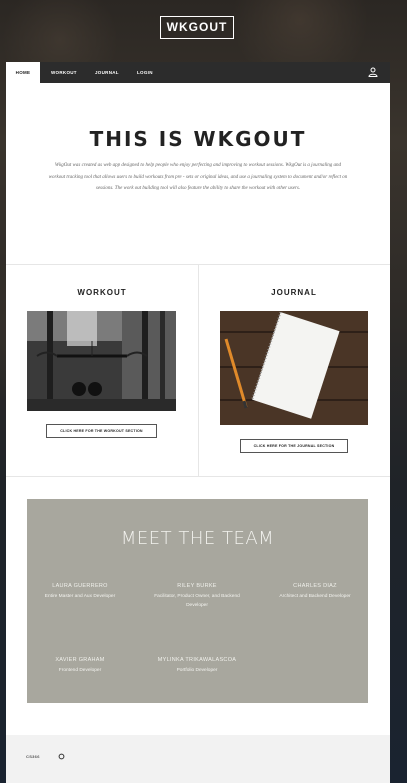  What do you see at coordinates (64, 72) in the screenshot?
I see `nav-item-workout: WORKOUT` at bounding box center [64, 72].